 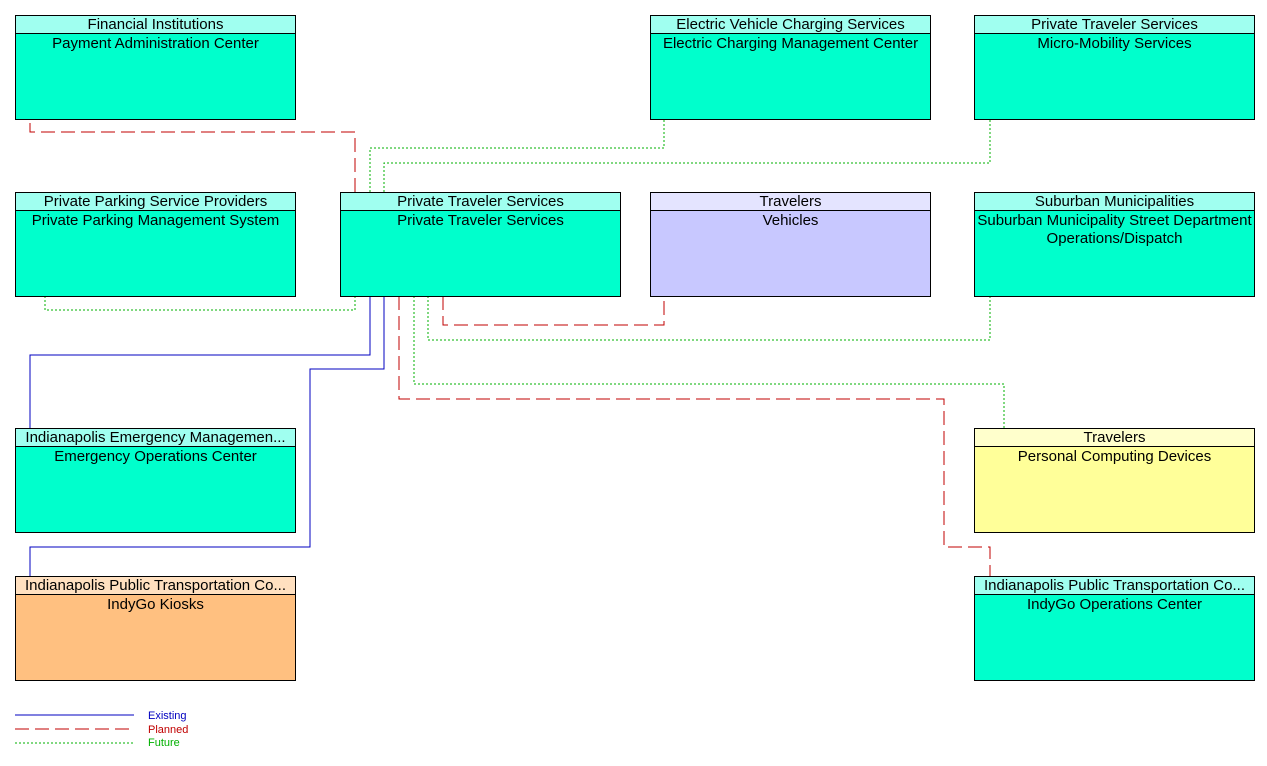 What do you see at coordinates (155, 456) in the screenshot?
I see `element-name: Emergency Operations Center` at bounding box center [155, 456].